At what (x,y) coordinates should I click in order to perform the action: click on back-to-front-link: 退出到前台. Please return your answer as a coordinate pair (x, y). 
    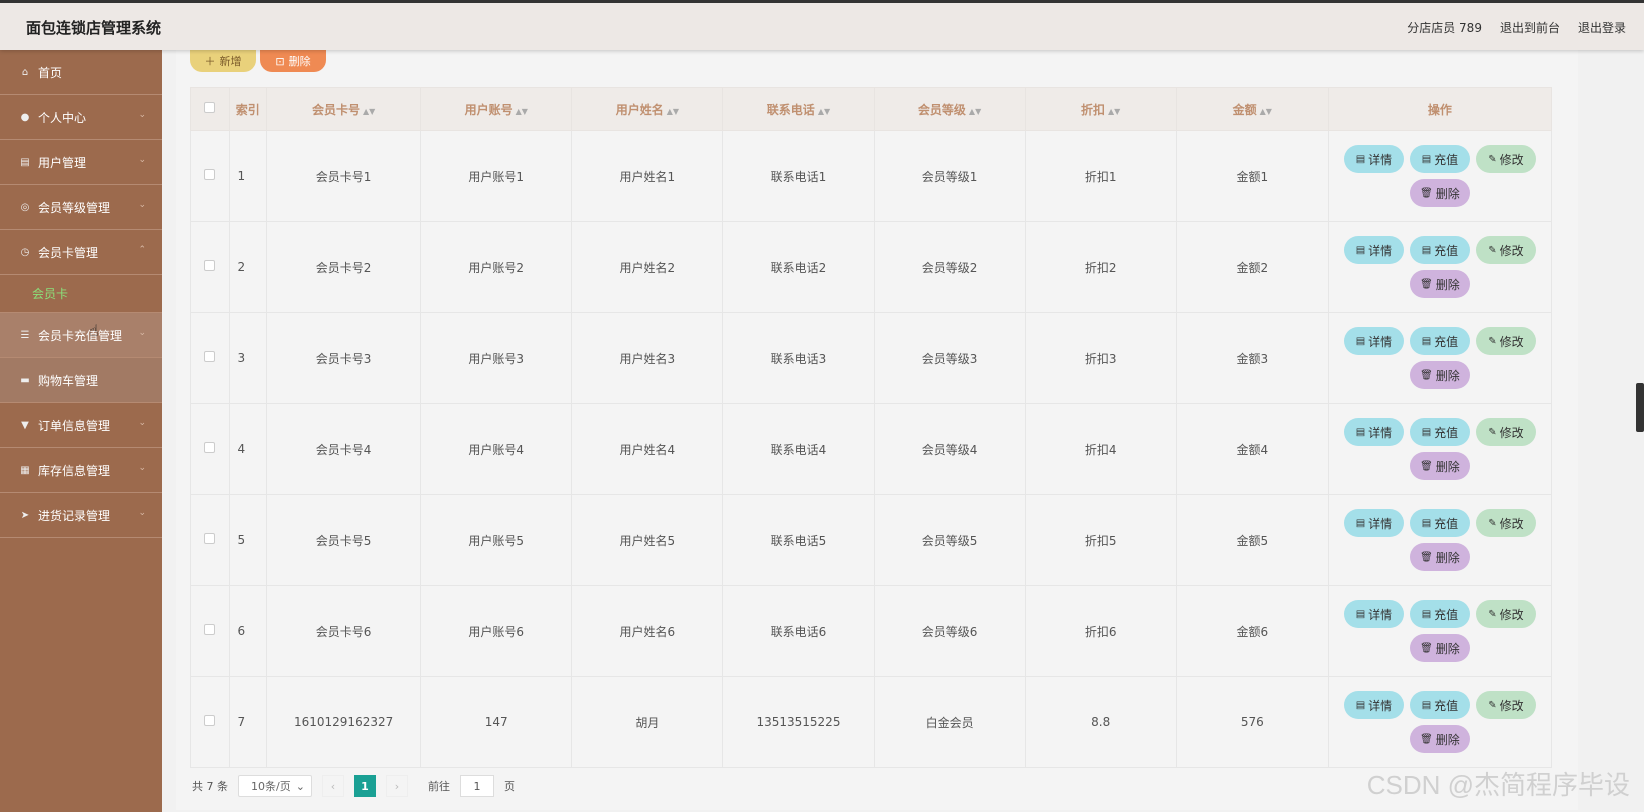
    Looking at the image, I should click on (1530, 27).